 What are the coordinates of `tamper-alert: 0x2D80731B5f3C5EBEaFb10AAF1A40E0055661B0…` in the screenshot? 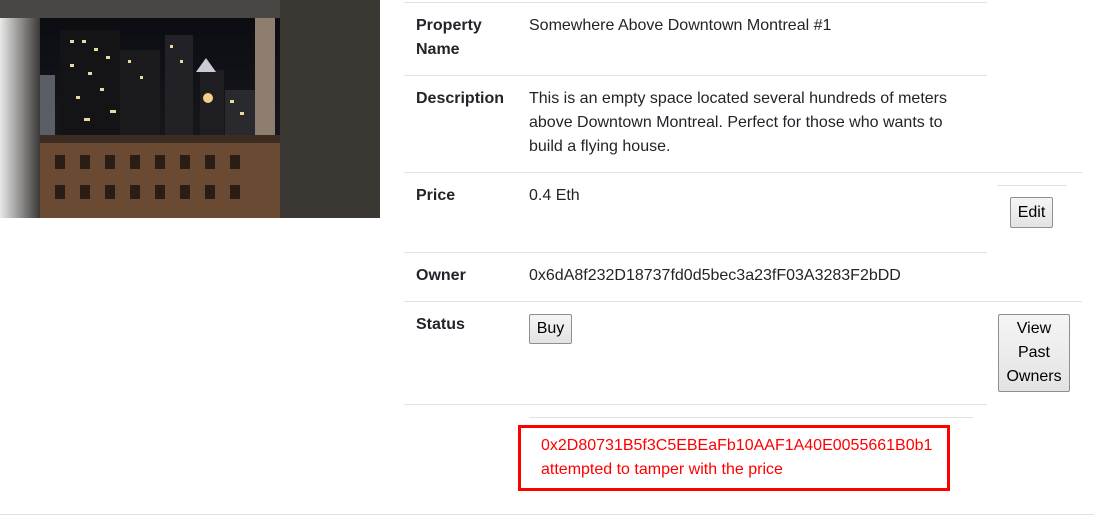 It's located at (734, 458).